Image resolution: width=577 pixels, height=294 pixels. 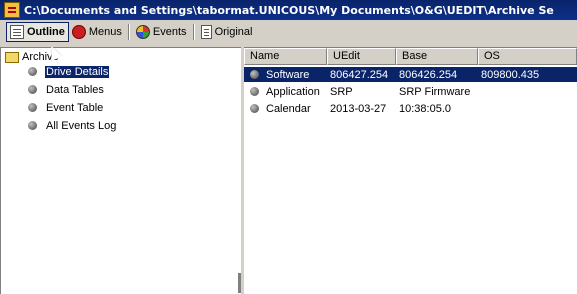 I want to click on tree-item-data-tables: Data Tables, so click(x=66, y=89).